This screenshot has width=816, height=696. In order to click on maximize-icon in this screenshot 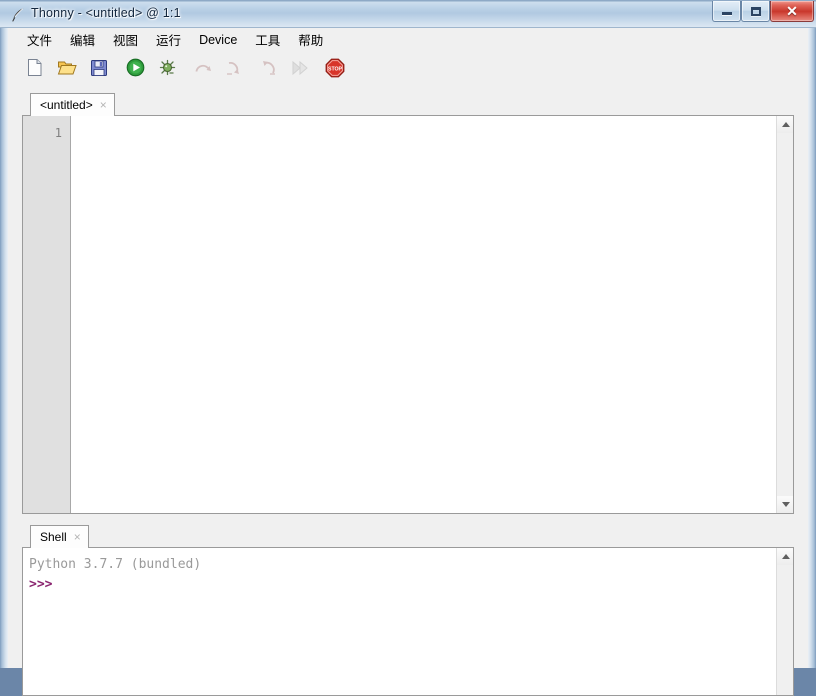, I will do `click(755, 11)`.